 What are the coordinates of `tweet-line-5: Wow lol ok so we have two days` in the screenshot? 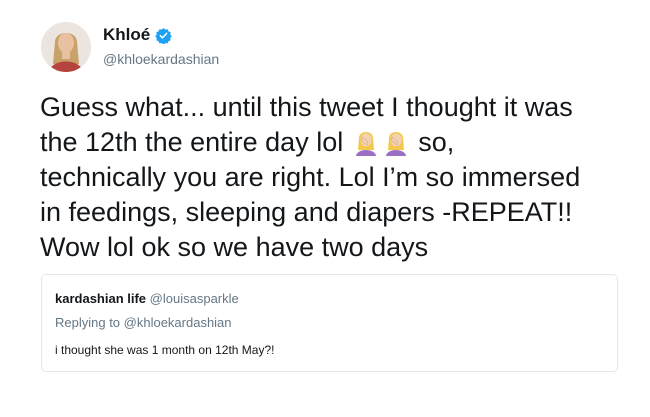 It's located at (234, 247).